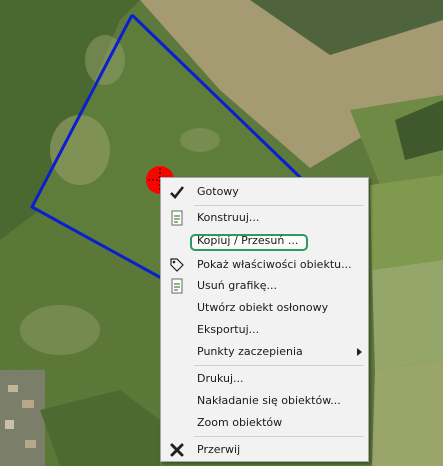  What do you see at coordinates (264, 450) in the screenshot?
I see `menu-item-przerwij: Przerwij` at bounding box center [264, 450].